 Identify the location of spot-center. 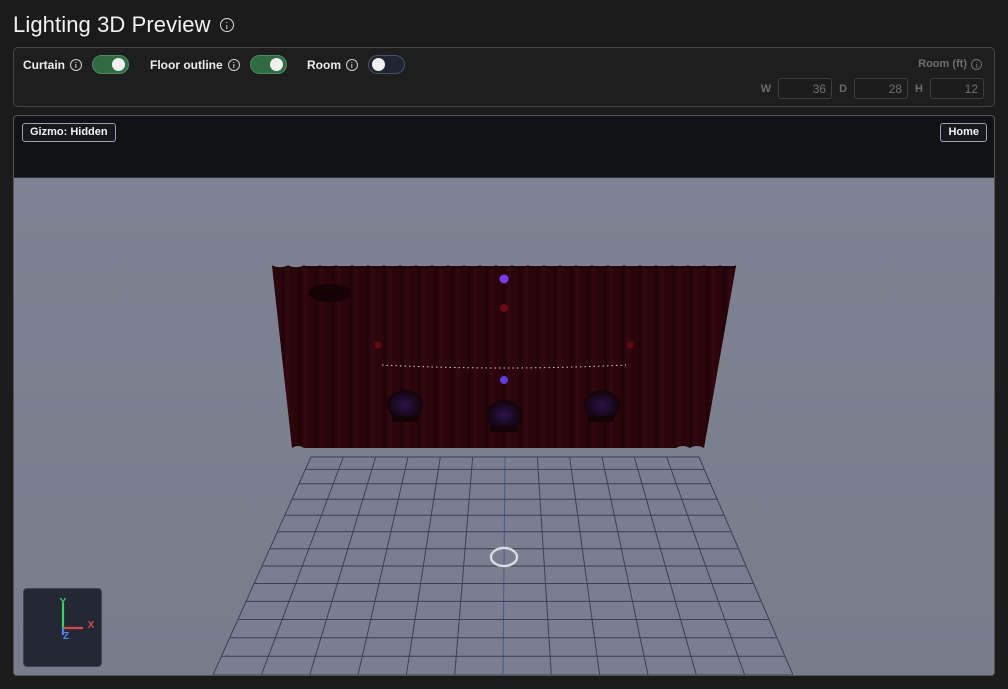
(504, 415).